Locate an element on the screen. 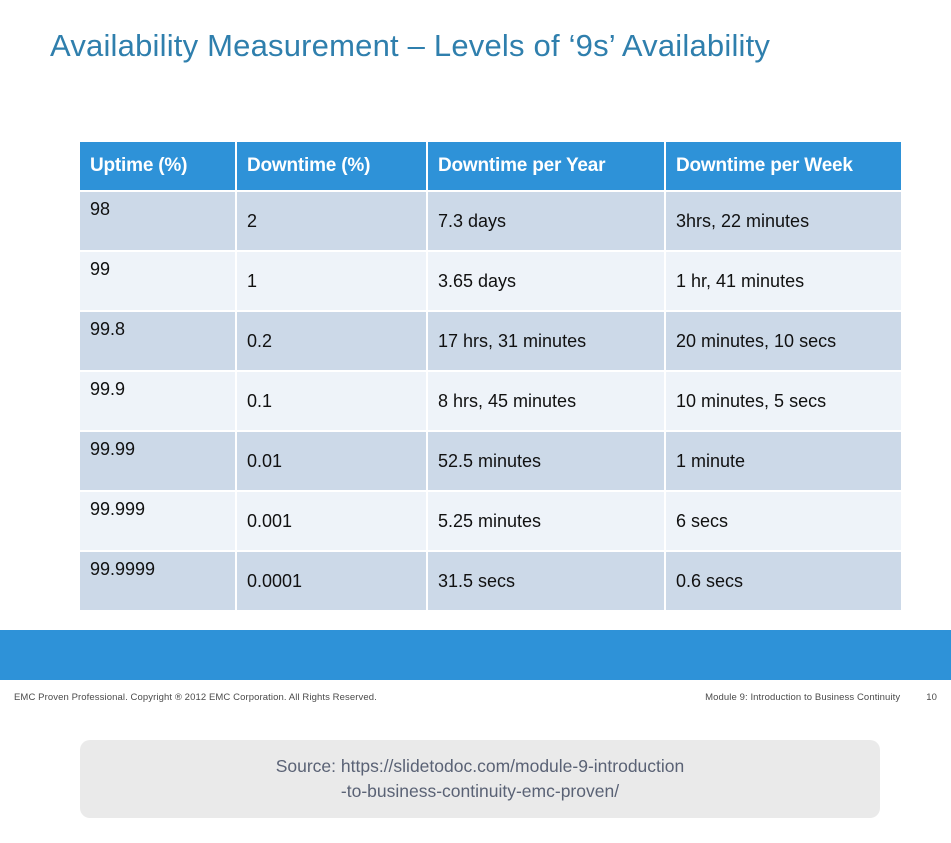  cell-downtime-per-year: 8 hrs, 45 minutes is located at coordinates (546, 401).